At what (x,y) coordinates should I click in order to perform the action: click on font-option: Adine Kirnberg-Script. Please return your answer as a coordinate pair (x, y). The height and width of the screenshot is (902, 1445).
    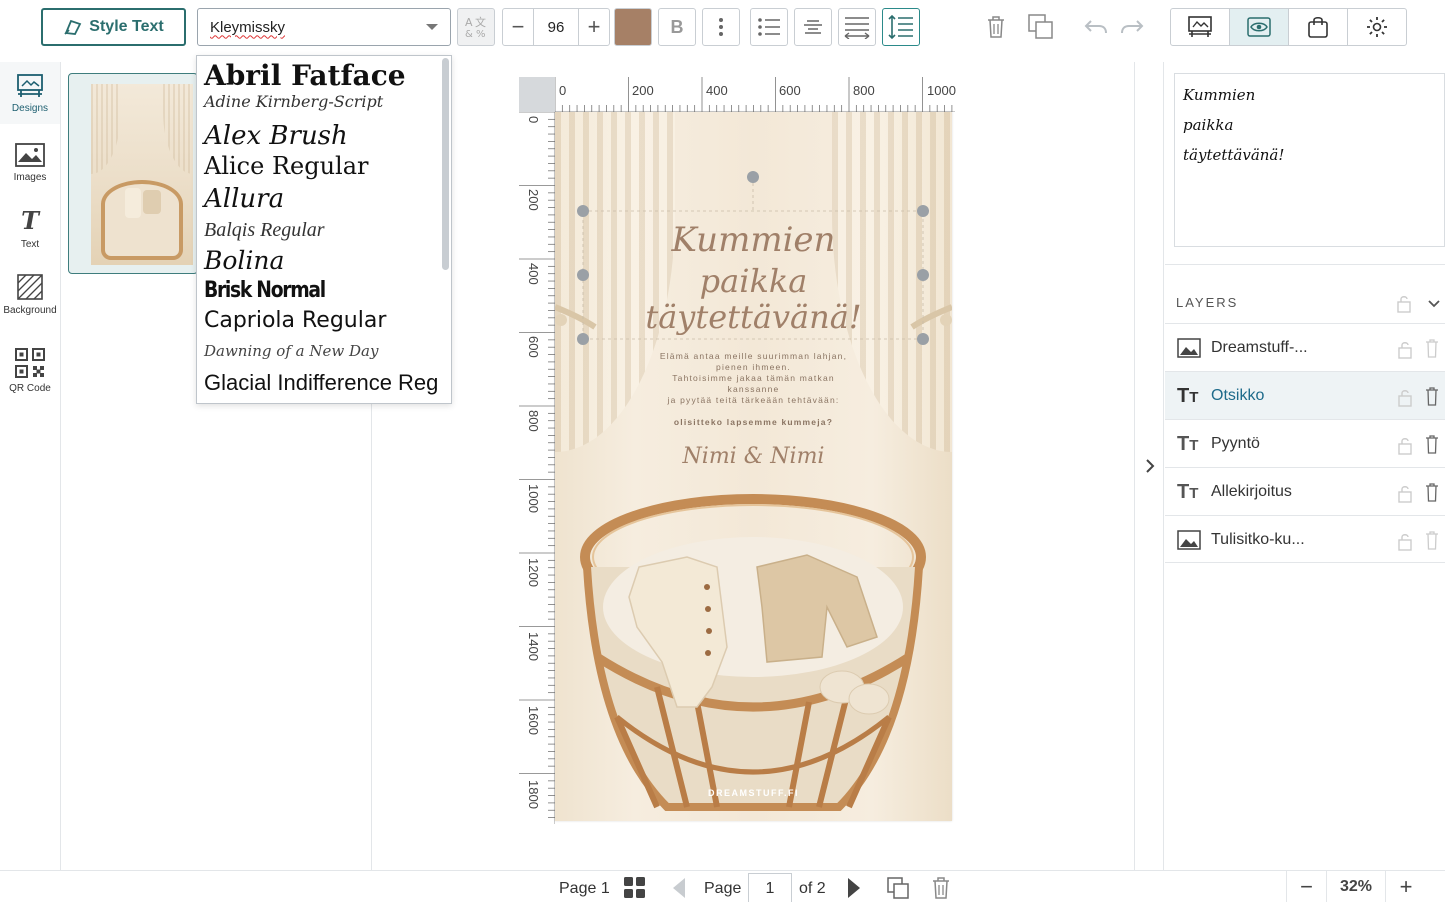
    Looking at the image, I should click on (293, 102).